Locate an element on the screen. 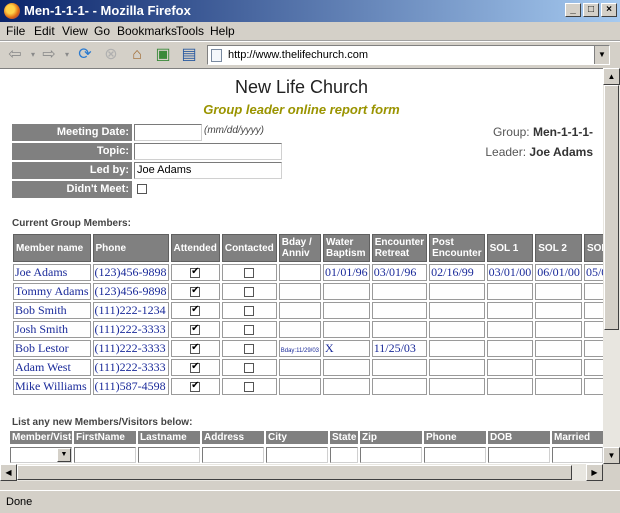  scroll-up-icon: ▲ is located at coordinates (611, 76).